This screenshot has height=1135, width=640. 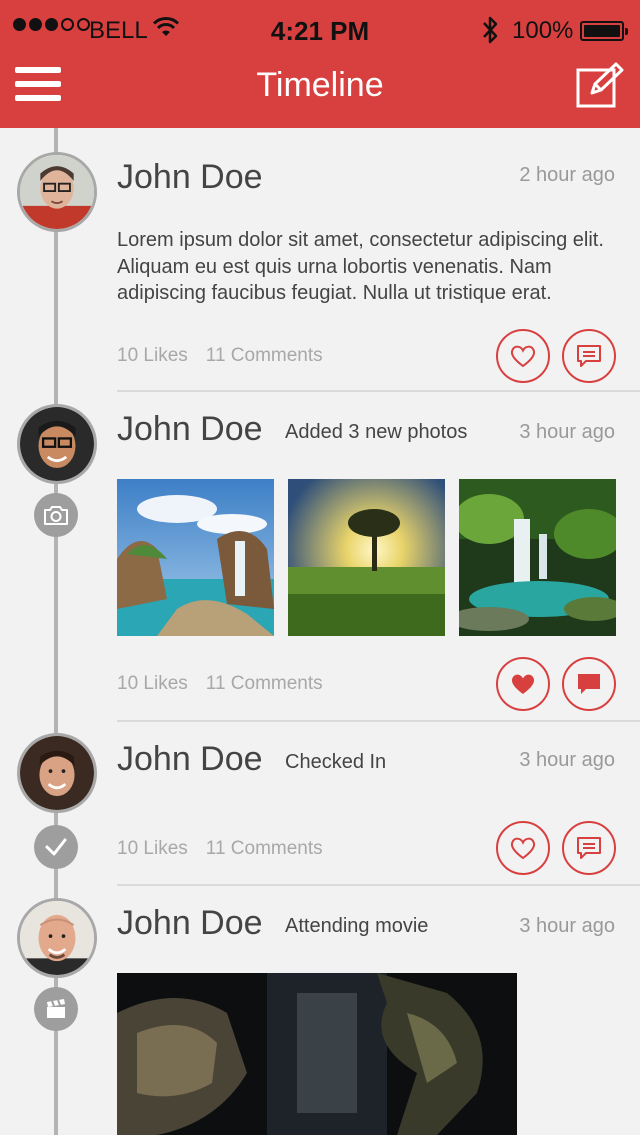 I want to click on status-bar: BELL 4:21 PM 100%, so click(x=320, y=30).